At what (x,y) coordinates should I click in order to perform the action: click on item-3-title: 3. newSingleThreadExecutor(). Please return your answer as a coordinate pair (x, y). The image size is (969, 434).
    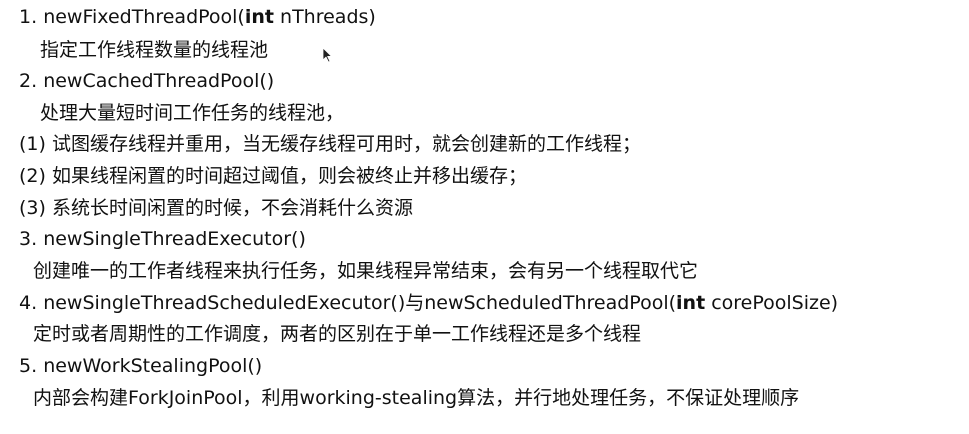
    Looking at the image, I should click on (162, 239).